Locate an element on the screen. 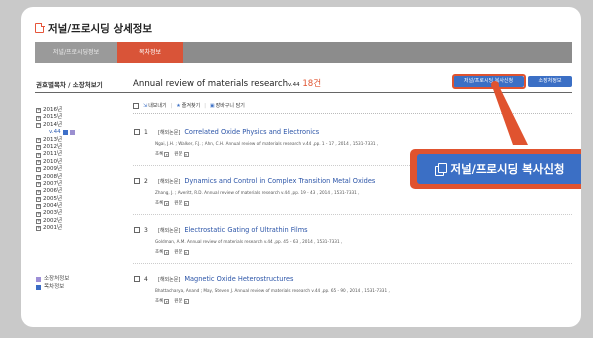 This screenshot has height=338, width=593. pointer-dot is located at coordinates (495, 85).